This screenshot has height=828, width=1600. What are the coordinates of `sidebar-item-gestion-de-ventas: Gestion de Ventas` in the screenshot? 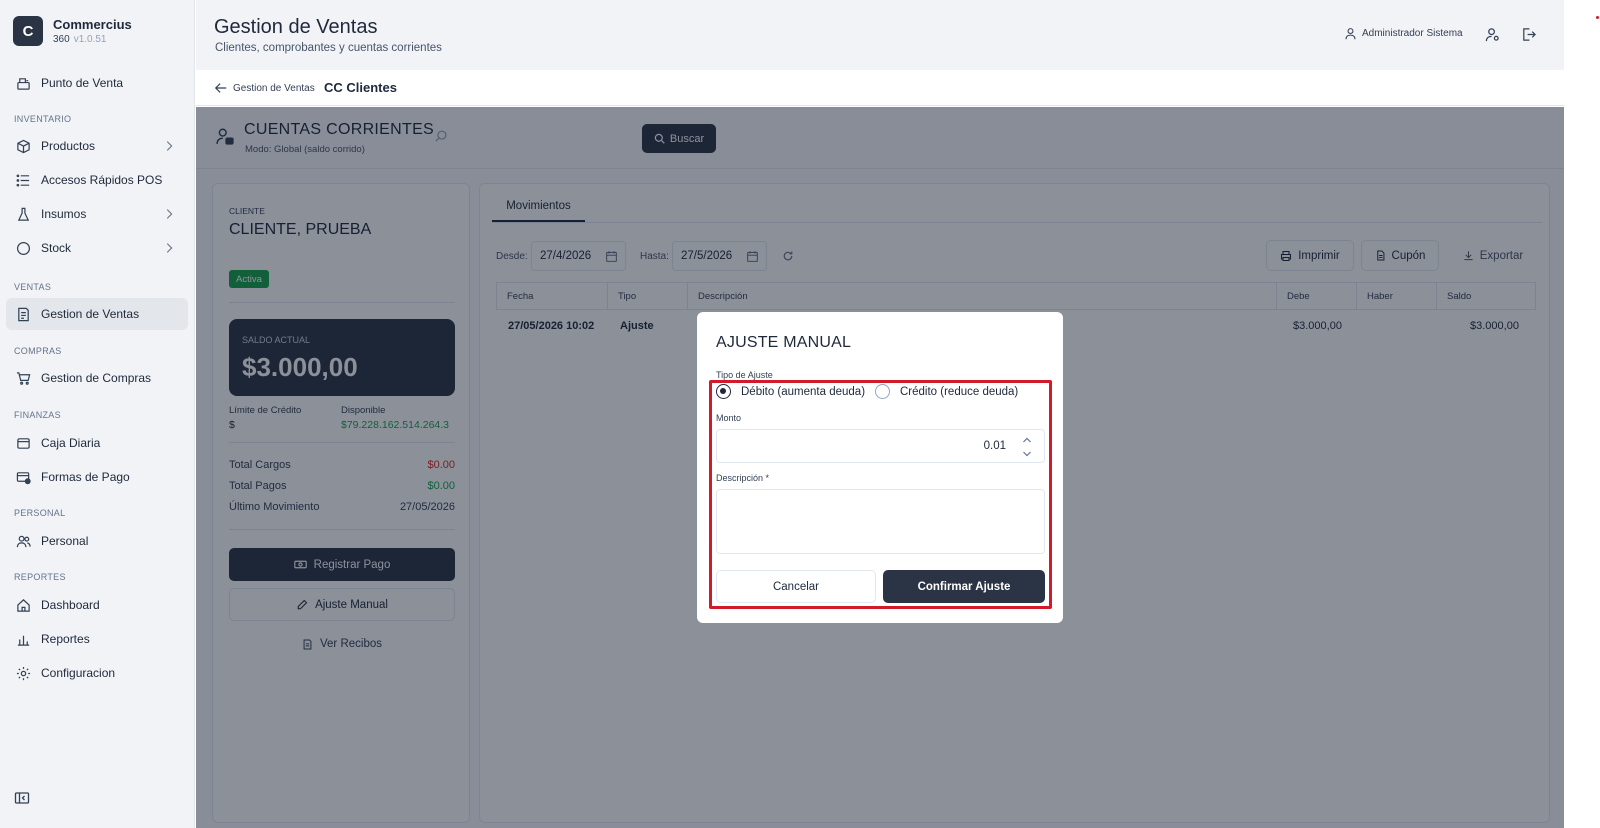 It's located at (97, 314).